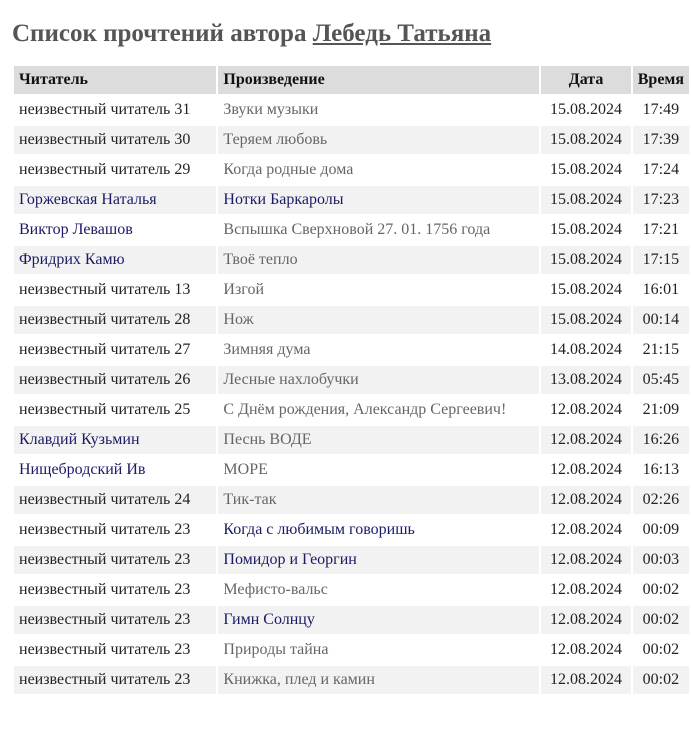 The height and width of the screenshot is (738, 691). What do you see at coordinates (379, 140) in the screenshot?
I see `work-title: Теряем любовь` at bounding box center [379, 140].